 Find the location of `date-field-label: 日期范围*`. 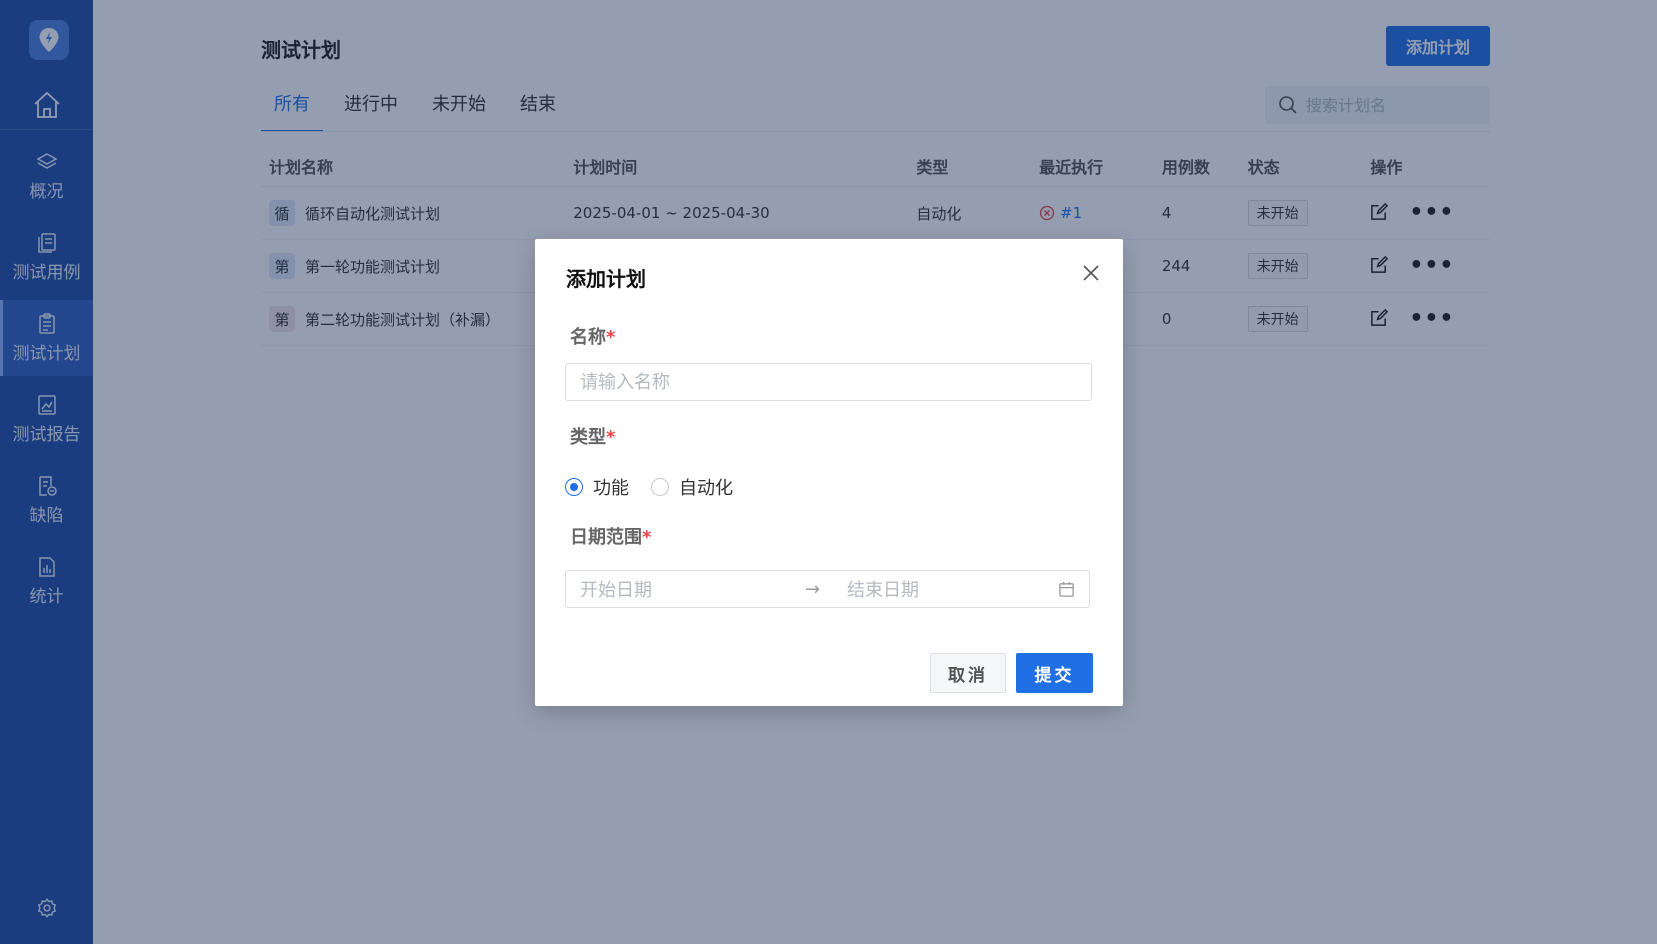

date-field-label: 日期范围* is located at coordinates (610, 536).